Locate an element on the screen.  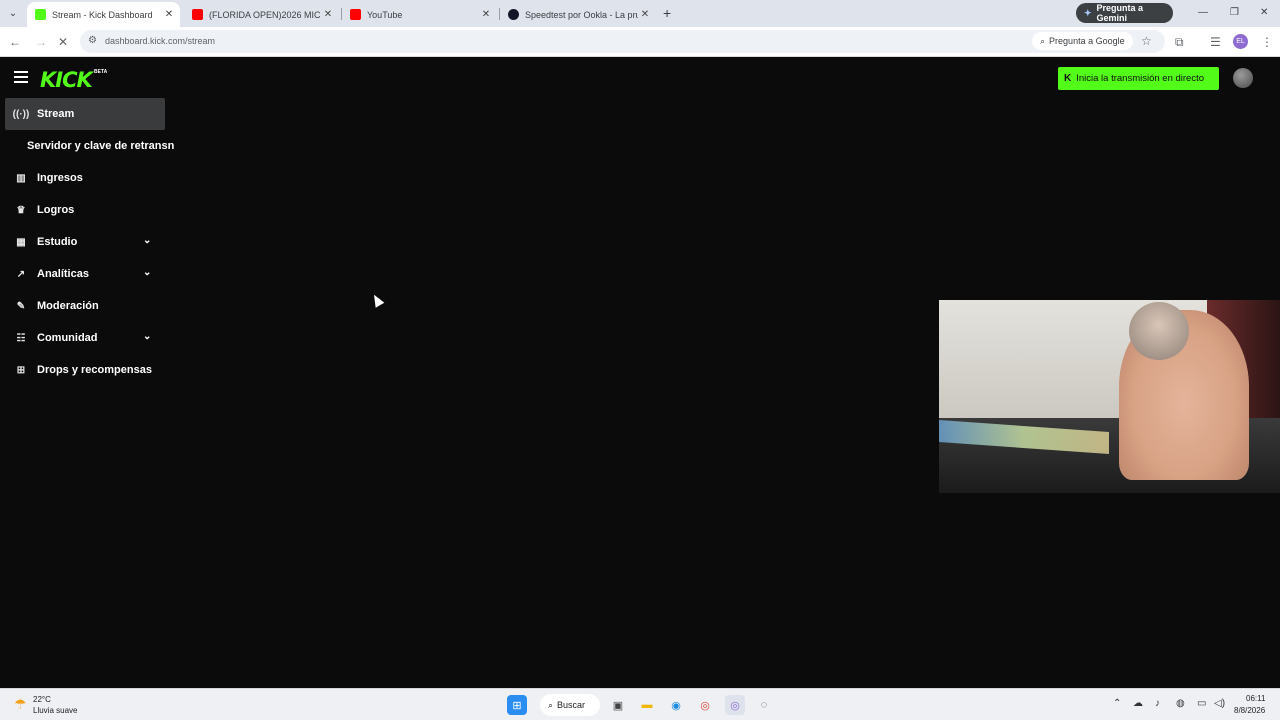
sidebar-item-label: Analíticas is located at coordinates (63, 274).